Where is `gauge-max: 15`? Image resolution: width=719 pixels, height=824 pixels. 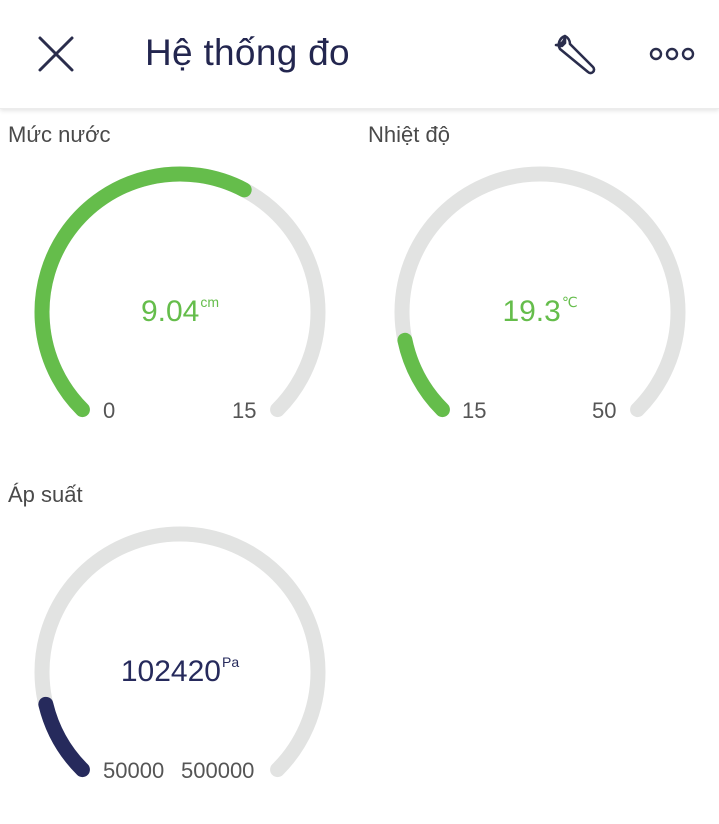 gauge-max: 15 is located at coordinates (244, 410).